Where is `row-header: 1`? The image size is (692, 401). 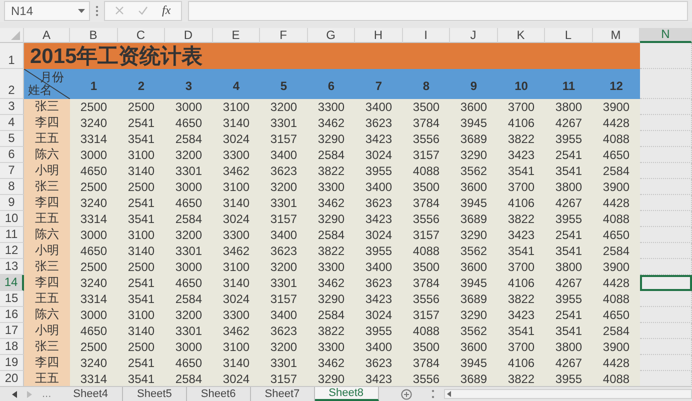 row-header: 1 is located at coordinates (12, 55).